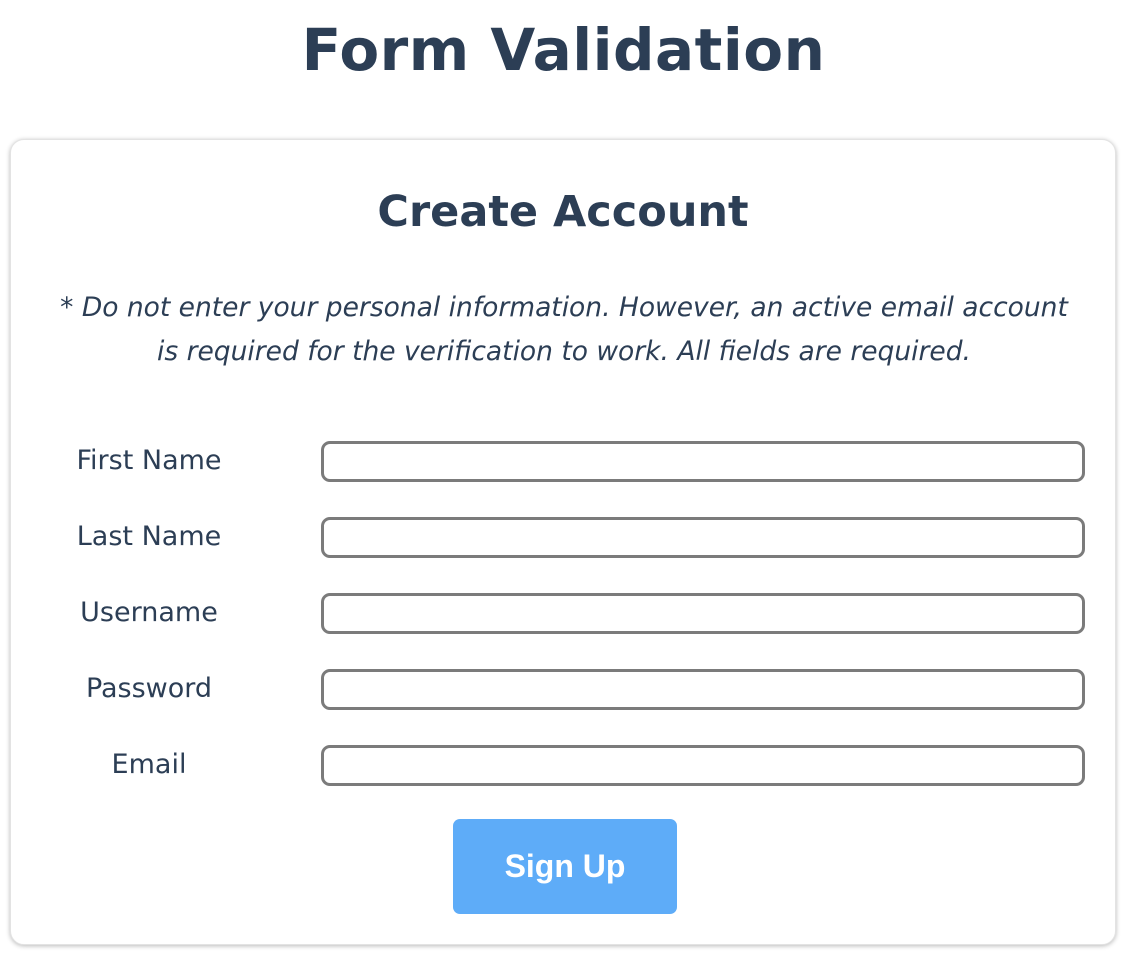 This screenshot has height=954, width=1127. Describe the element at coordinates (149, 536) in the screenshot. I see `last-name-label: Last Name` at that location.